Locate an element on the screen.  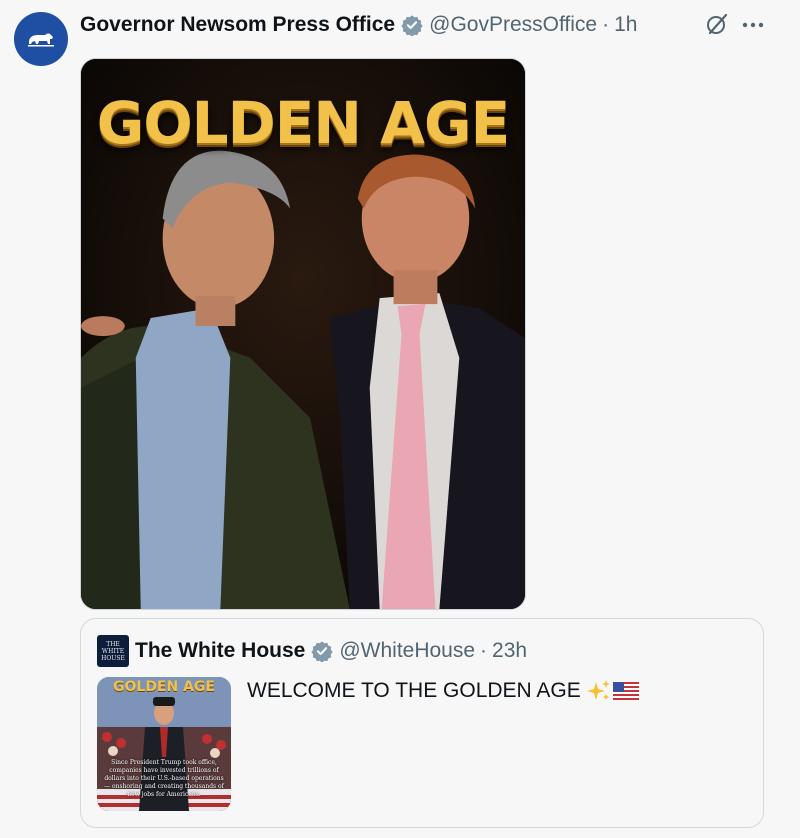
quoted-timestamp: 23h is located at coordinates (509, 651).